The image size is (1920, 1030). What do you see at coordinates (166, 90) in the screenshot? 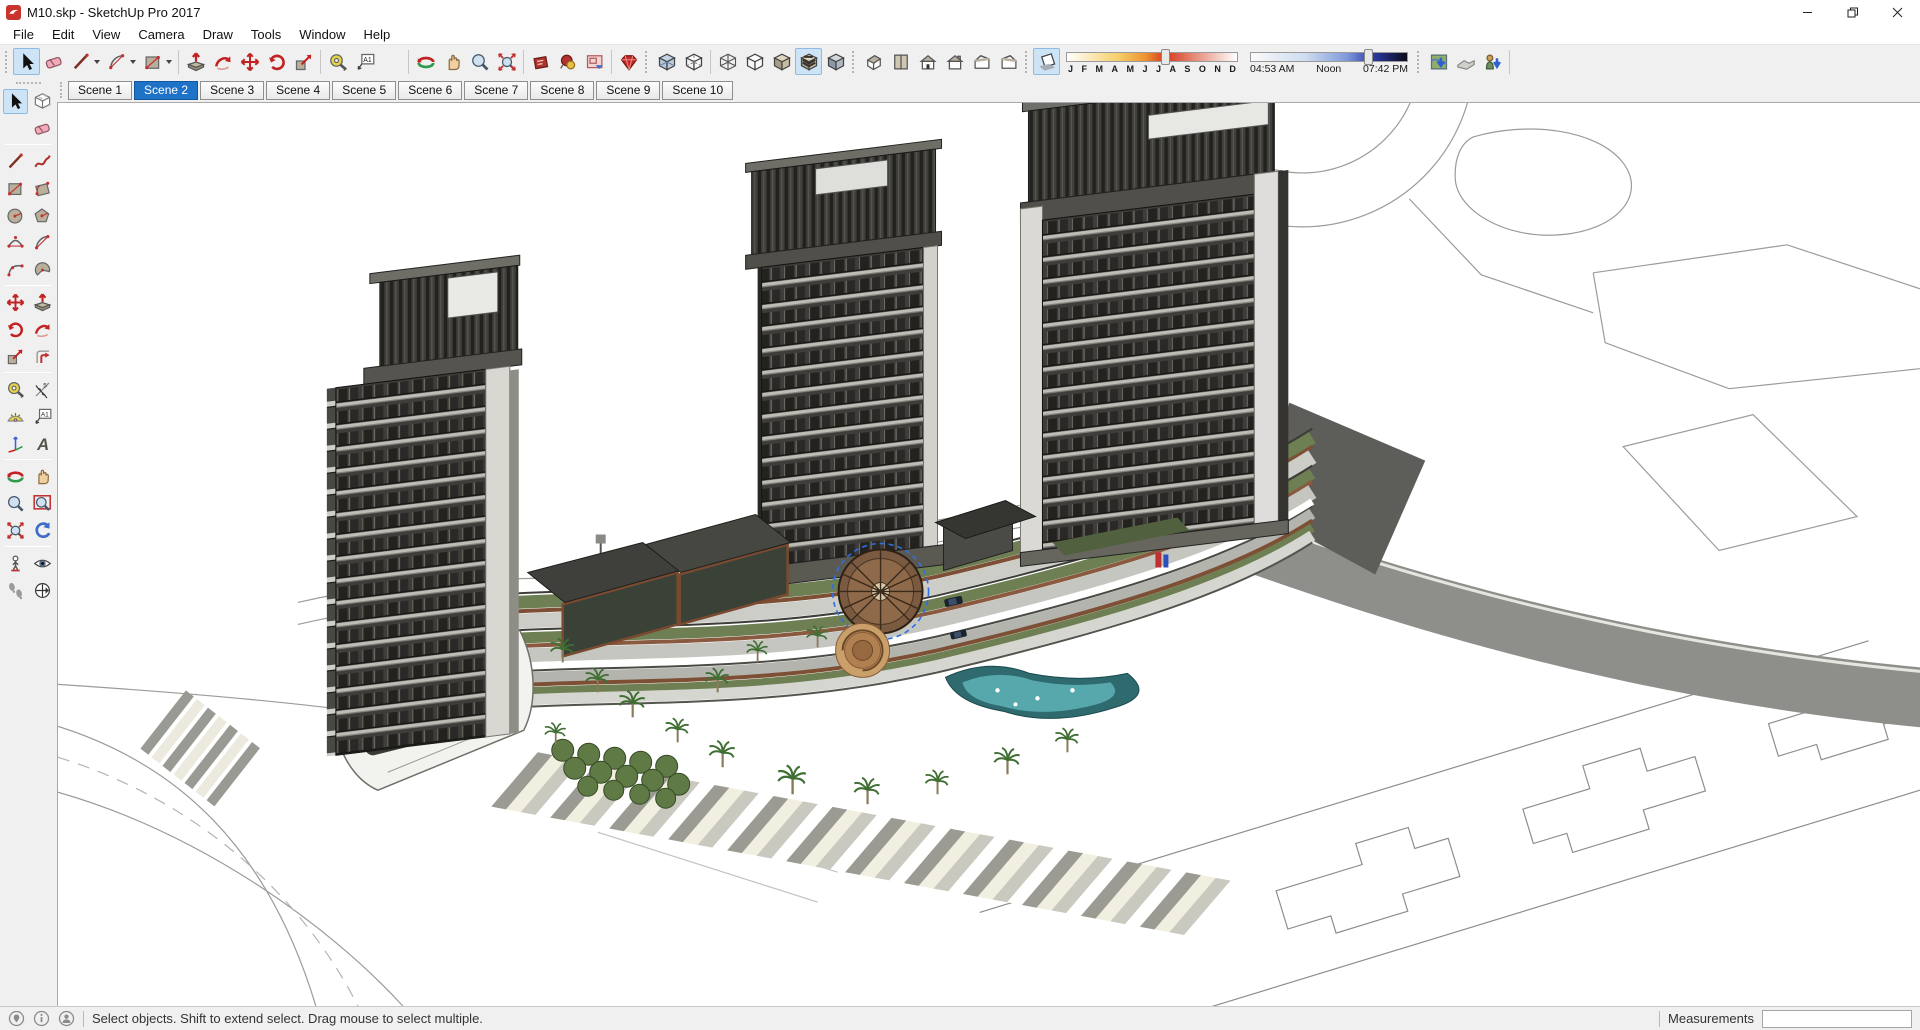
I see `tab-scene-2: Scene 2` at bounding box center [166, 90].